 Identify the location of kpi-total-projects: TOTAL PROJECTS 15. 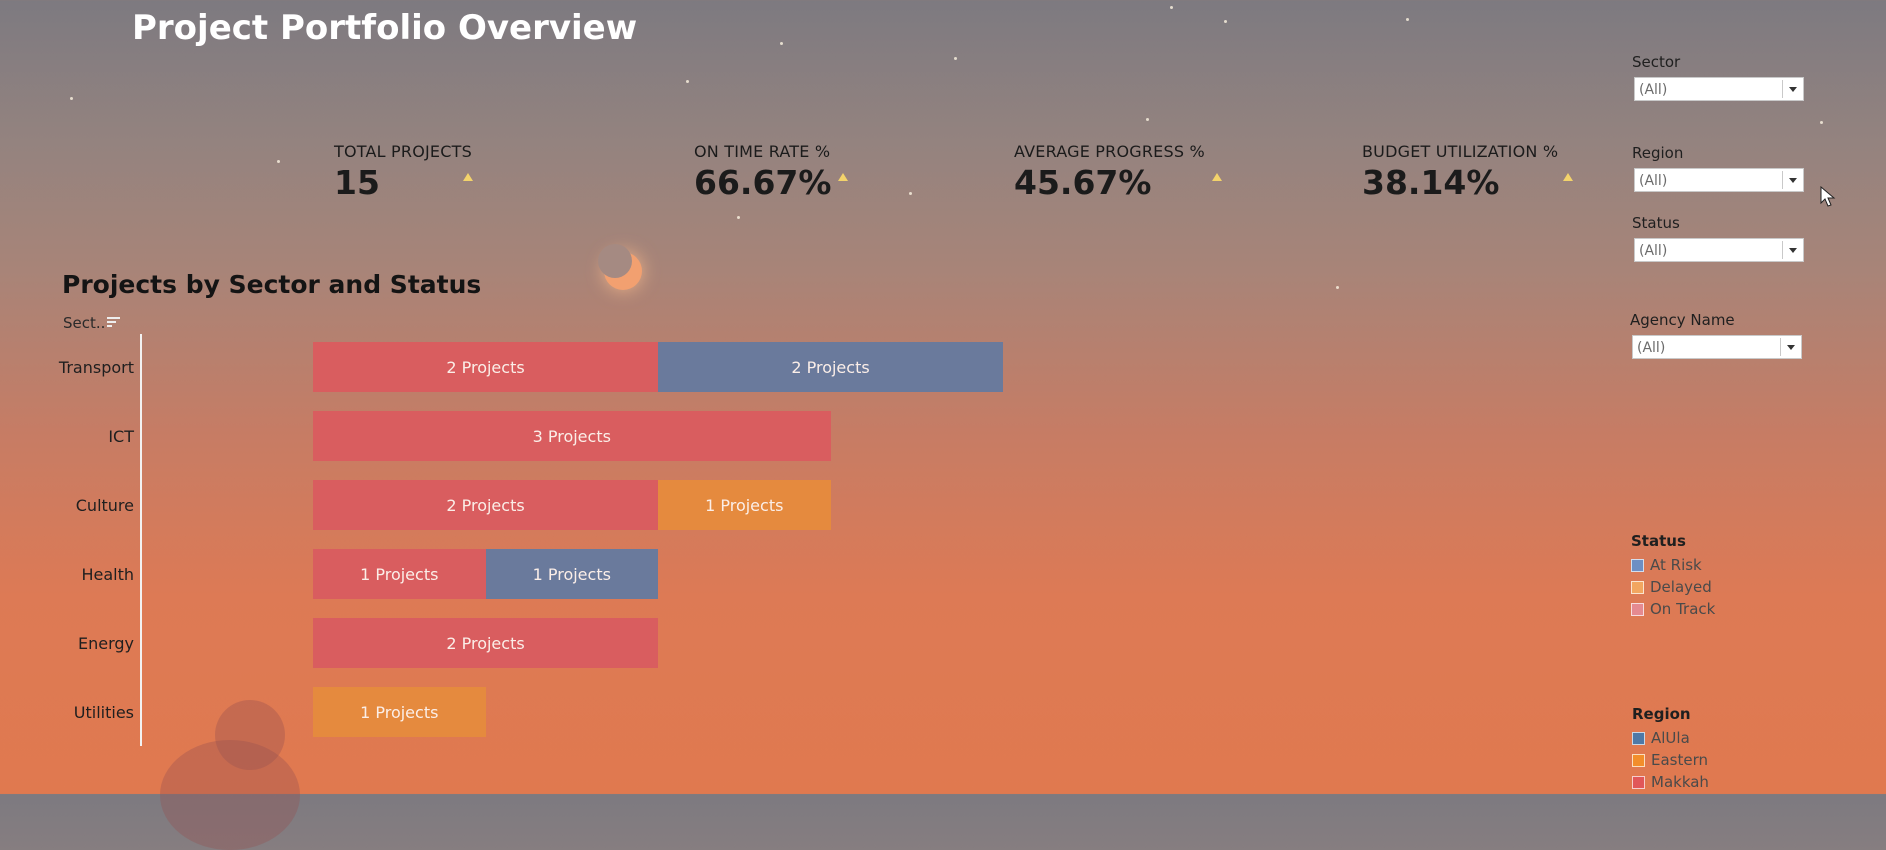
(403, 172).